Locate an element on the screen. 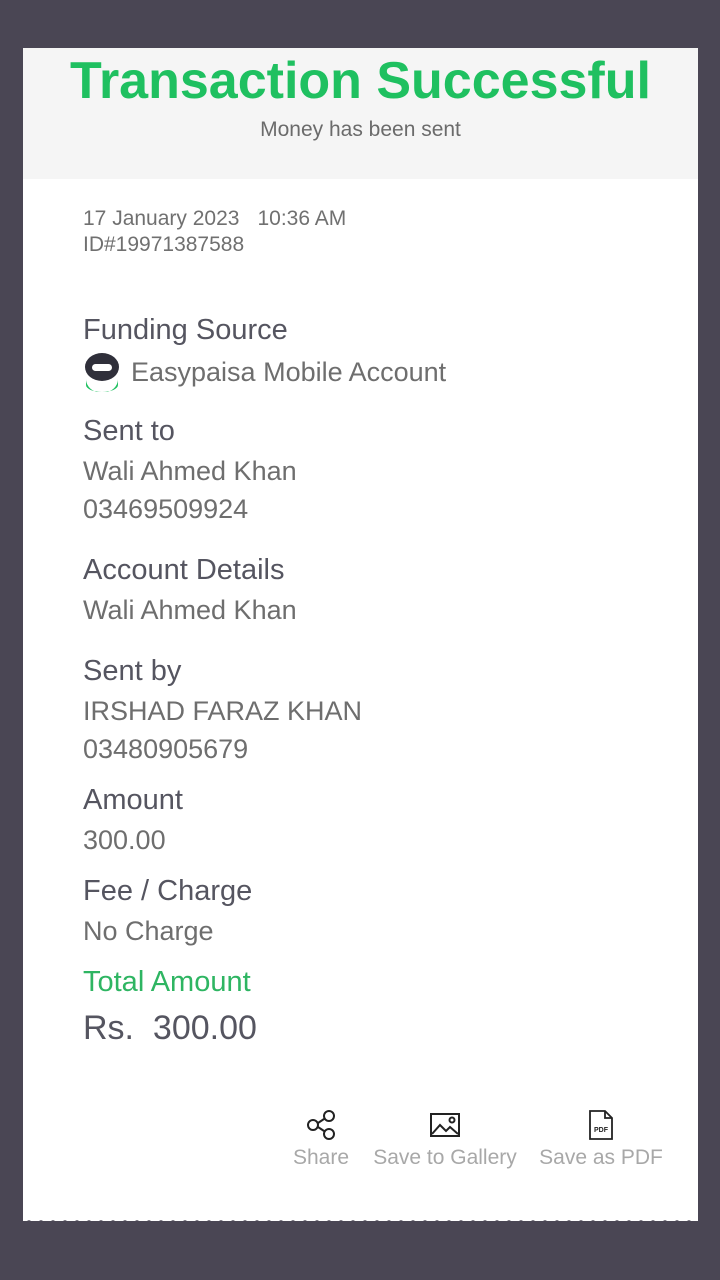 Image resolution: width=720 pixels, height=1280 pixels. sent-by-label: Sent by is located at coordinates (132, 671).